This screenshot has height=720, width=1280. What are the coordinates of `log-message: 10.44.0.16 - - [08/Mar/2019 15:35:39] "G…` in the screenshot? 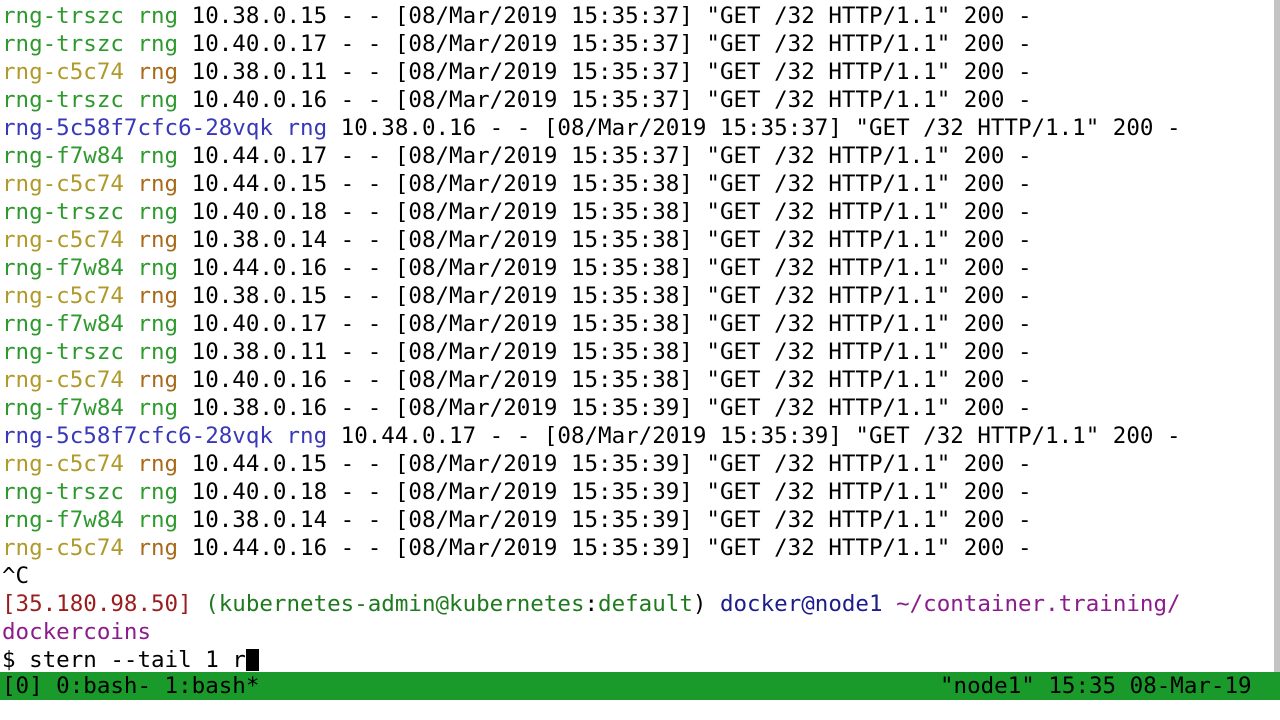 It's located at (605, 548).